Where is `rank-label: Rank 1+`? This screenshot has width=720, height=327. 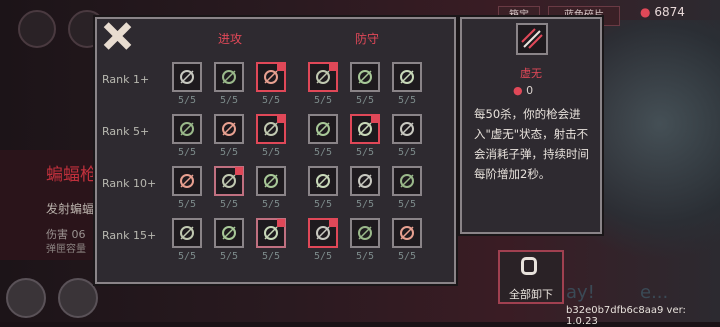
rank-label: Rank 1+ is located at coordinates (126, 79).